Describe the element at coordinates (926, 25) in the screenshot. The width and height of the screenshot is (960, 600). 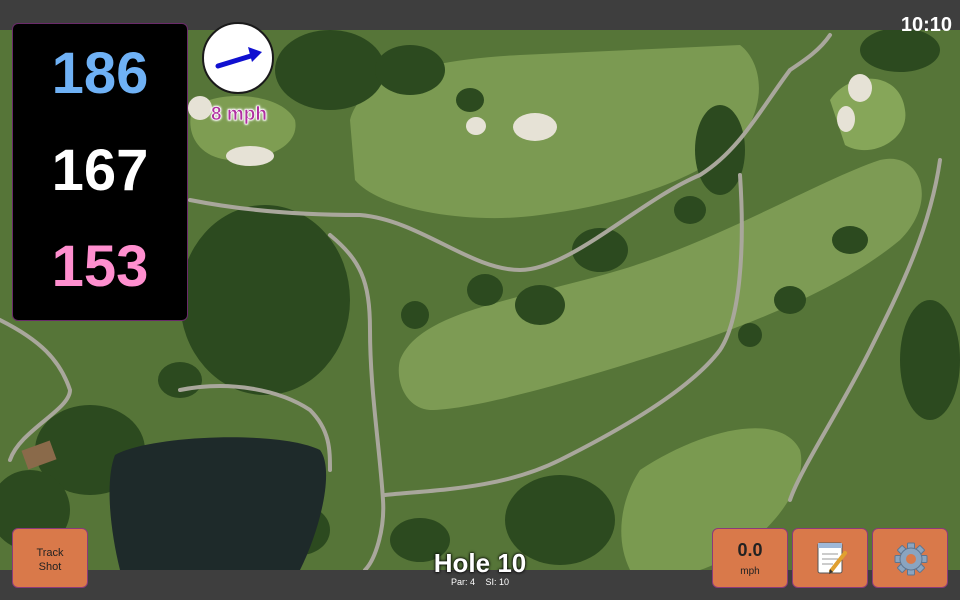
I see `status-time: 10:10` at that location.